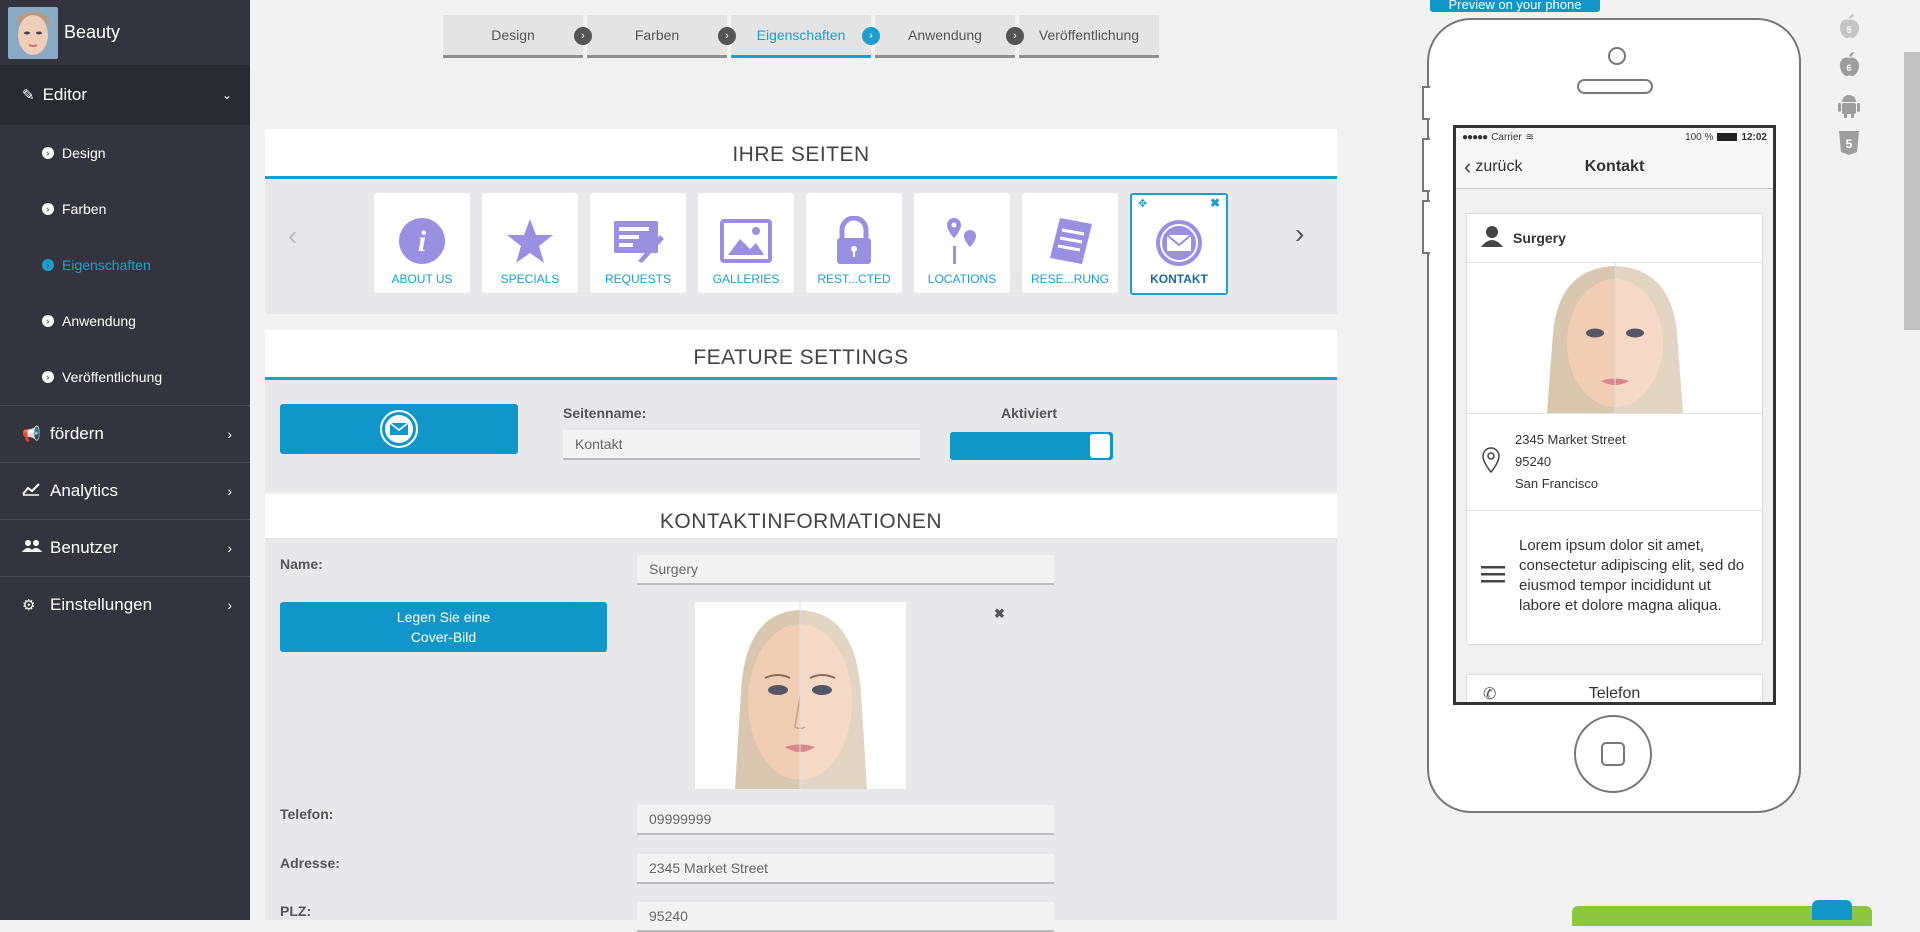 The image size is (1920, 932). What do you see at coordinates (845, 570) in the screenshot?
I see `name-input: Surgery` at bounding box center [845, 570].